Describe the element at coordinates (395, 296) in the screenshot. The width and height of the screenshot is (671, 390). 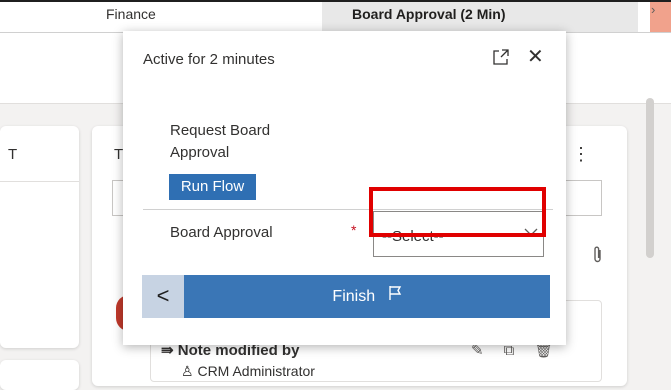
I see `flag-icon` at that location.